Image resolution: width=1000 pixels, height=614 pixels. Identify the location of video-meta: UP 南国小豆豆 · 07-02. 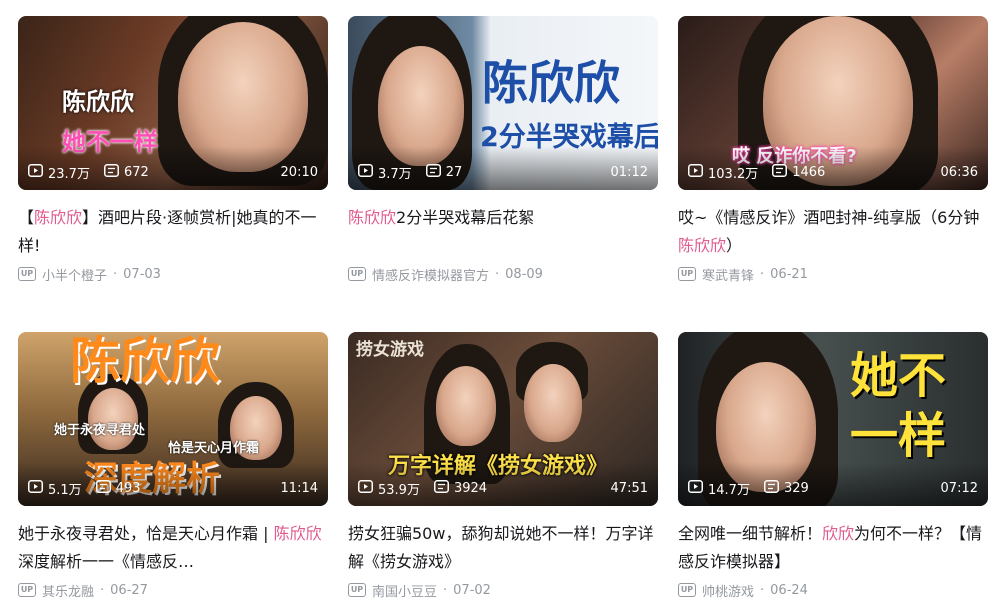
(503, 590).